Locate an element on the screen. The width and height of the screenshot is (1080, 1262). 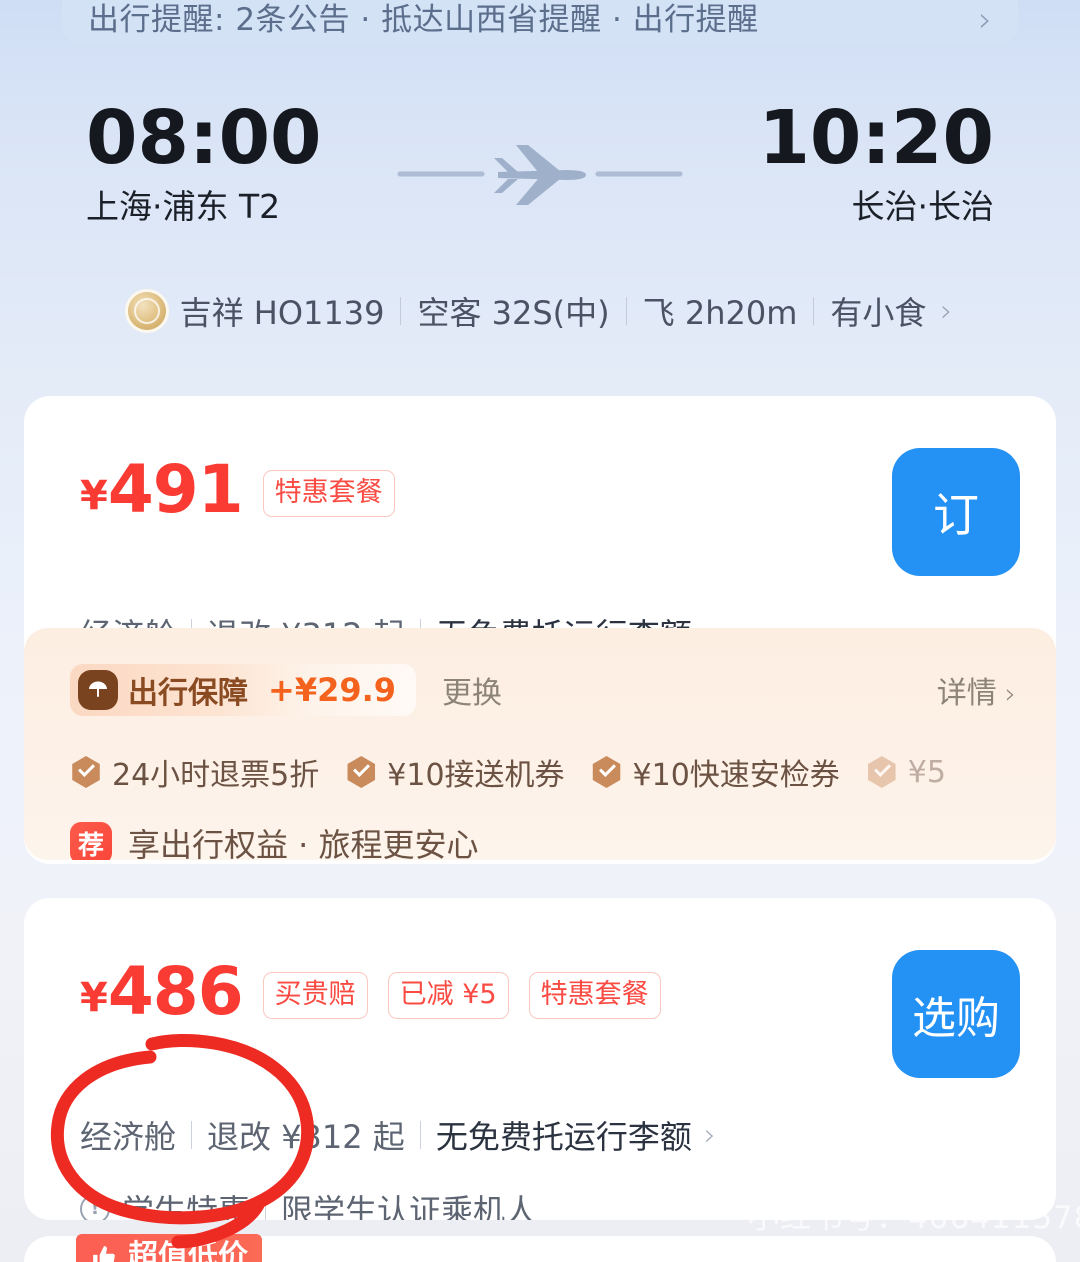
fare-detail-row-2: 经济舱 退改 ¥312 起 无免费托运行李额 › is located at coordinates (540, 1135).